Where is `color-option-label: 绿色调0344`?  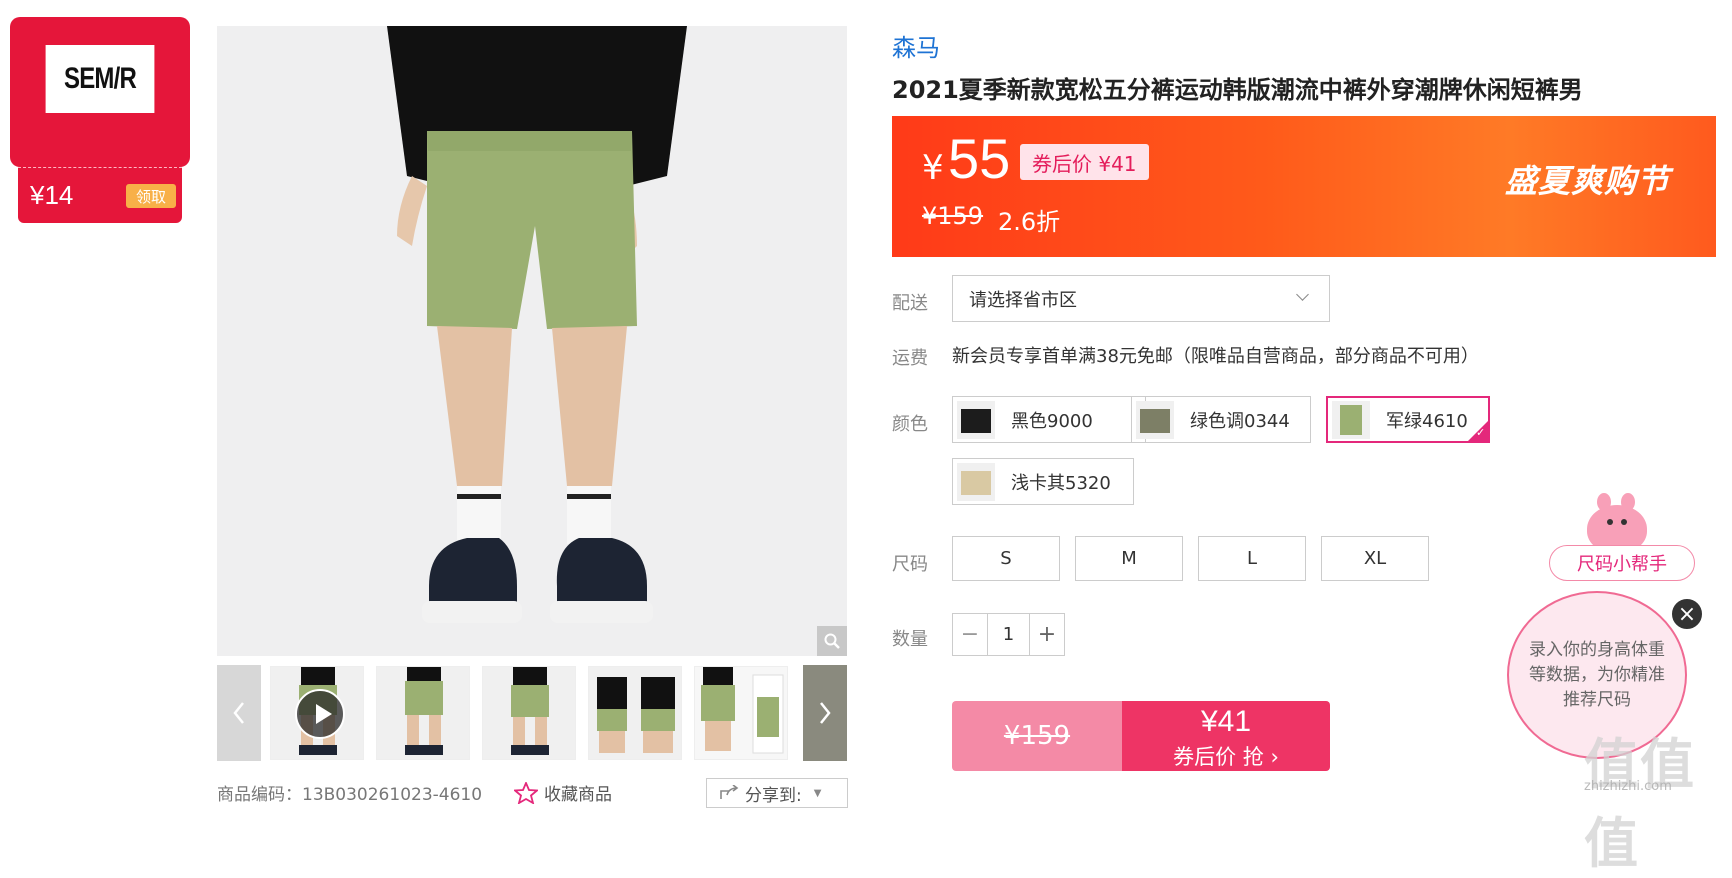
color-option-label: 绿色调0344 is located at coordinates (1240, 421).